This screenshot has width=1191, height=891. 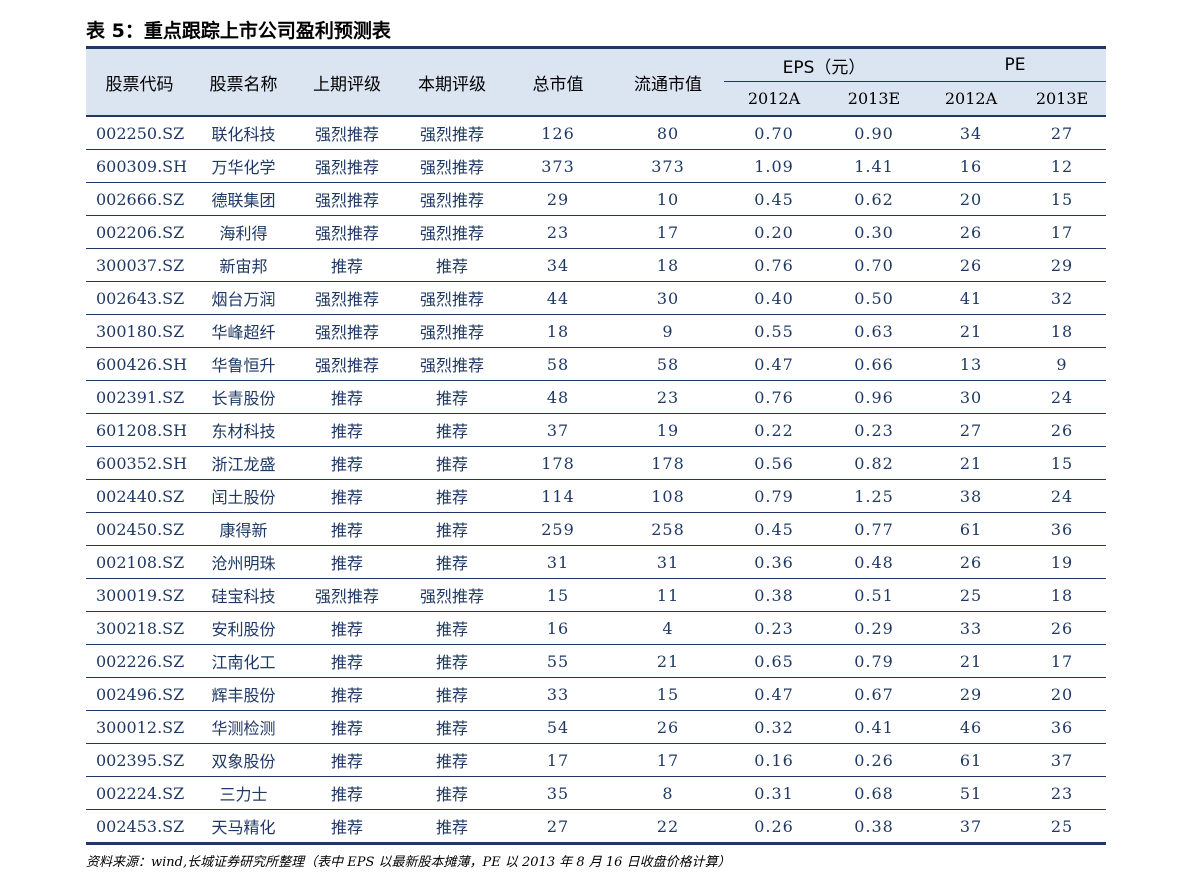 I want to click on header-market-cap: 总市值, so click(x=558, y=82).